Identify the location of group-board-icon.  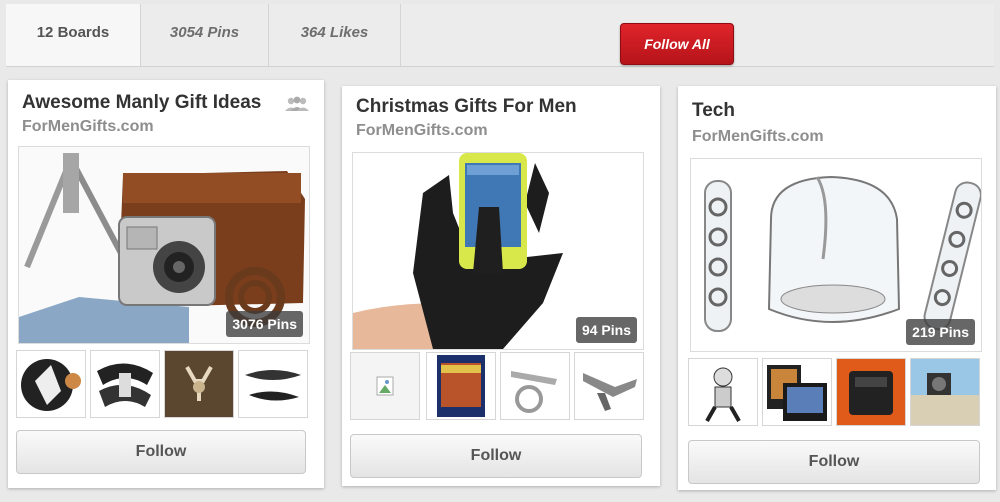
(297, 103).